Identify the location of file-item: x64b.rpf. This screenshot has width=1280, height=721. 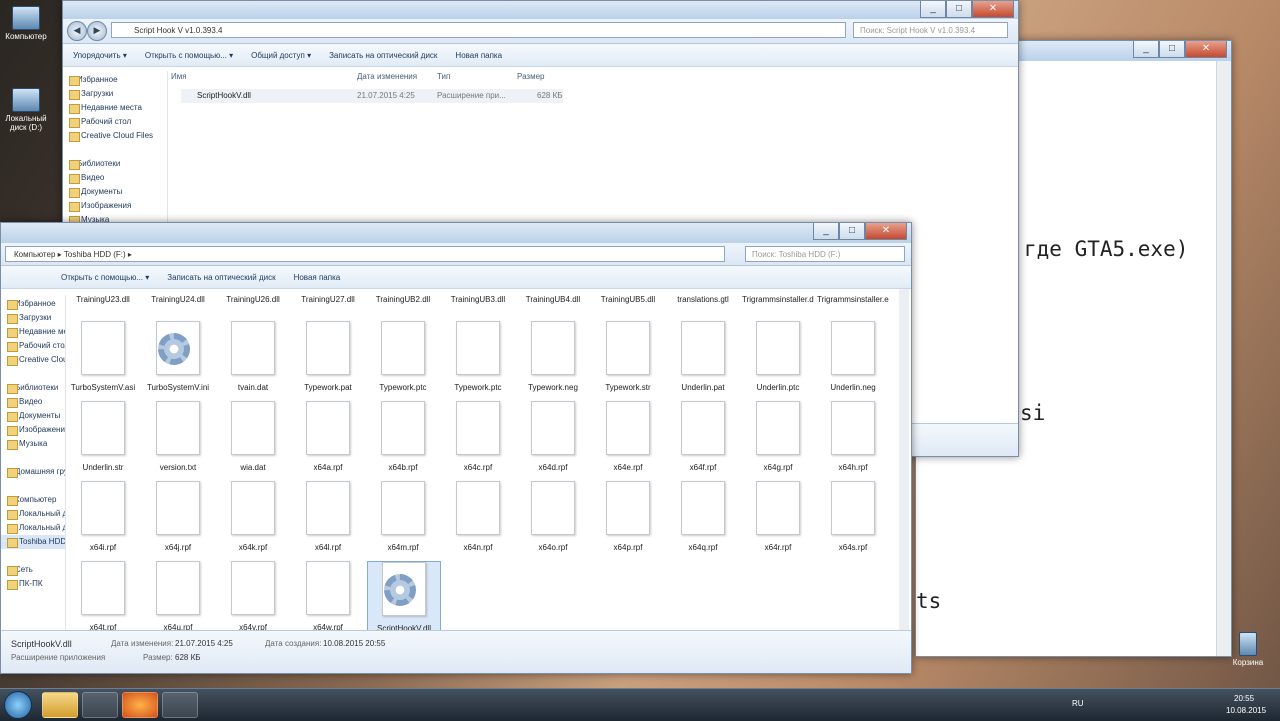
(403, 439).